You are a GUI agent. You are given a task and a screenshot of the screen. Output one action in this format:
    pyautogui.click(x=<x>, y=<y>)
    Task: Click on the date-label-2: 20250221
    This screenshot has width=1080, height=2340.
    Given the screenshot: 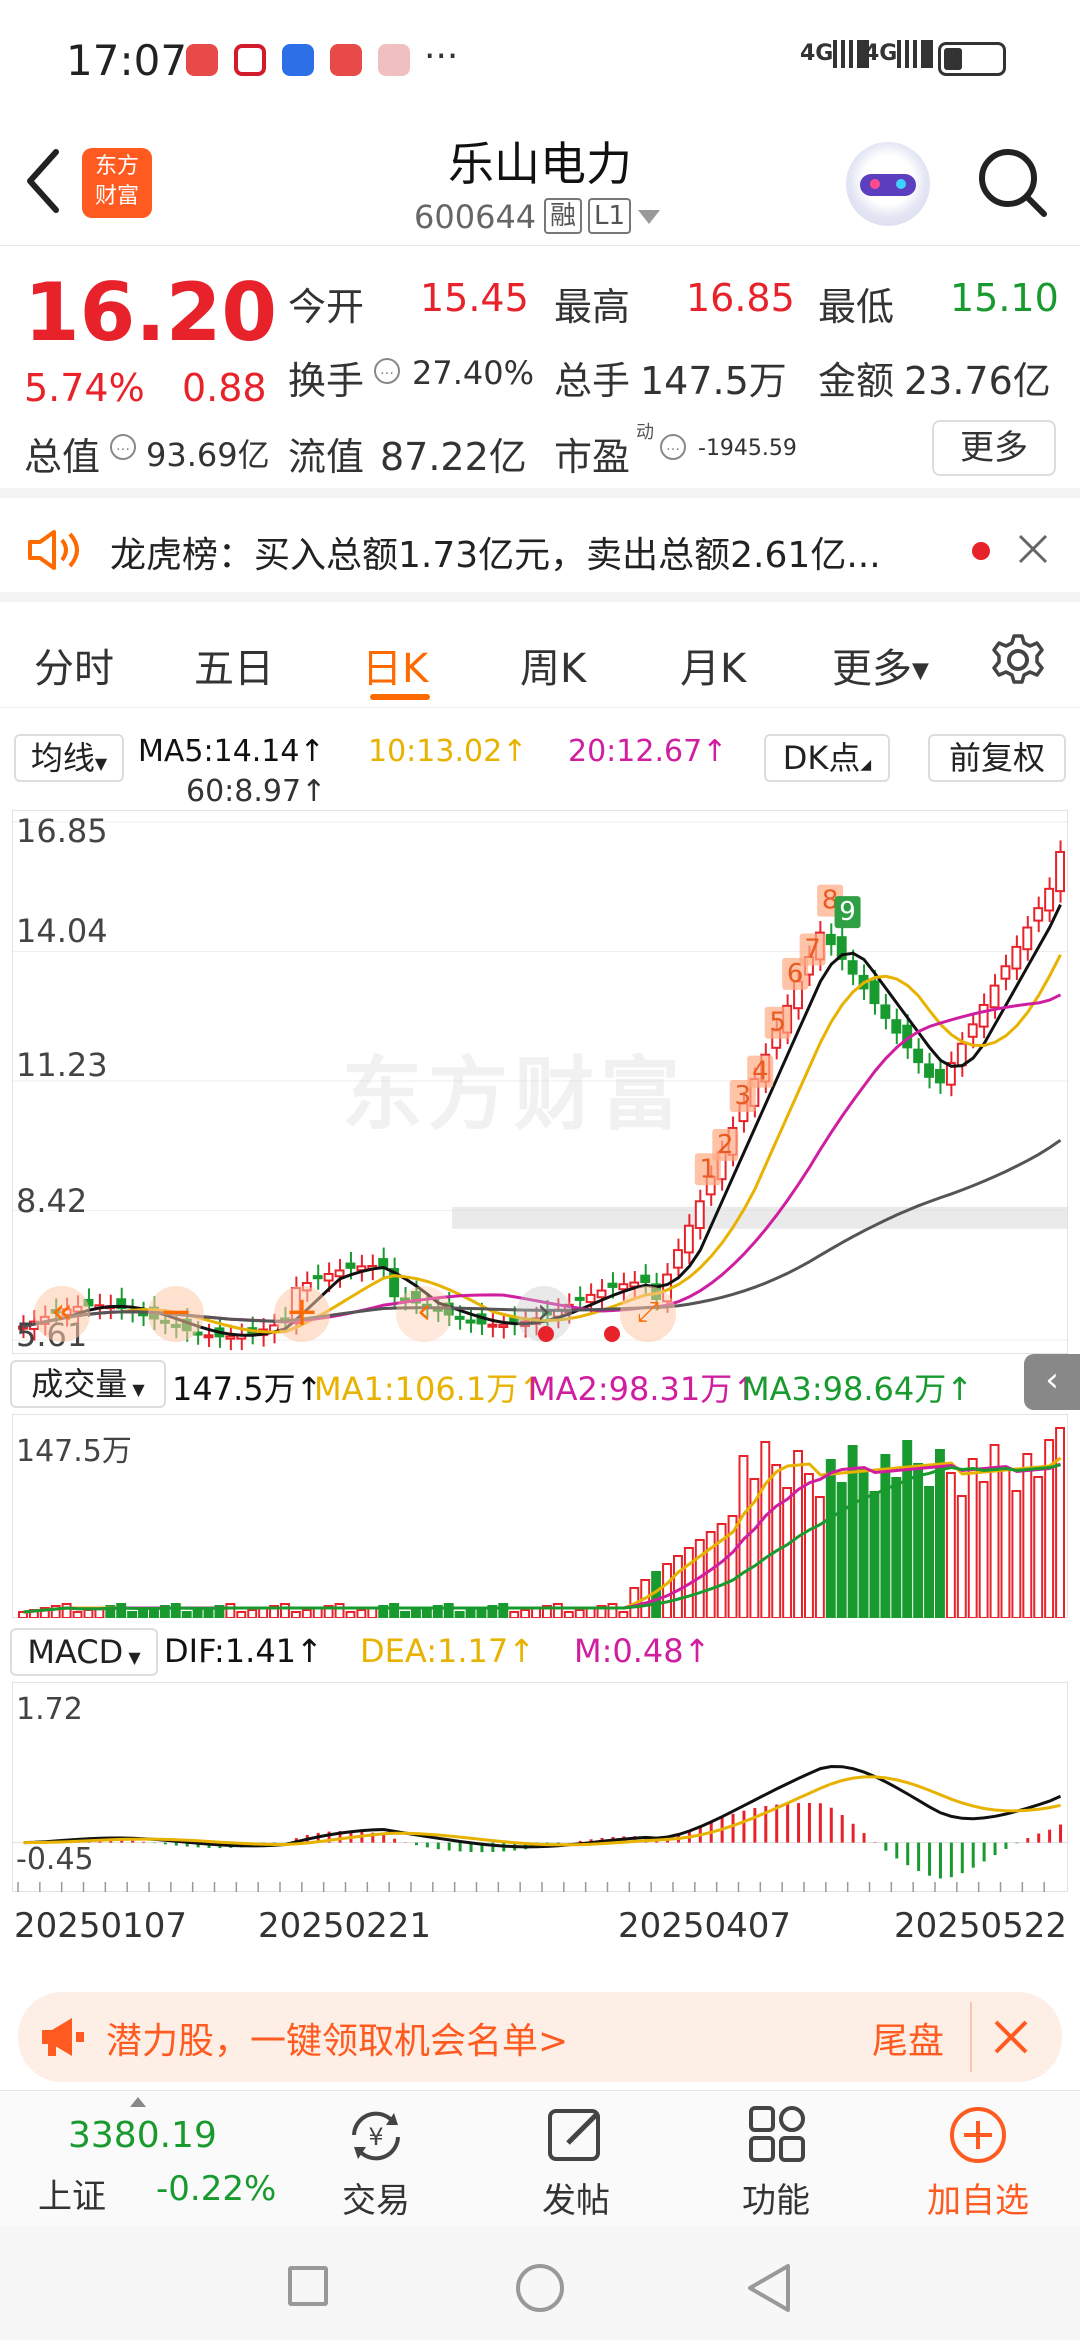 What is the action you would take?
    pyautogui.click(x=345, y=1926)
    